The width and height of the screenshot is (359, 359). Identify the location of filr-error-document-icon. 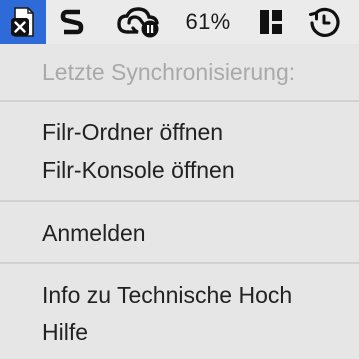
(22, 22).